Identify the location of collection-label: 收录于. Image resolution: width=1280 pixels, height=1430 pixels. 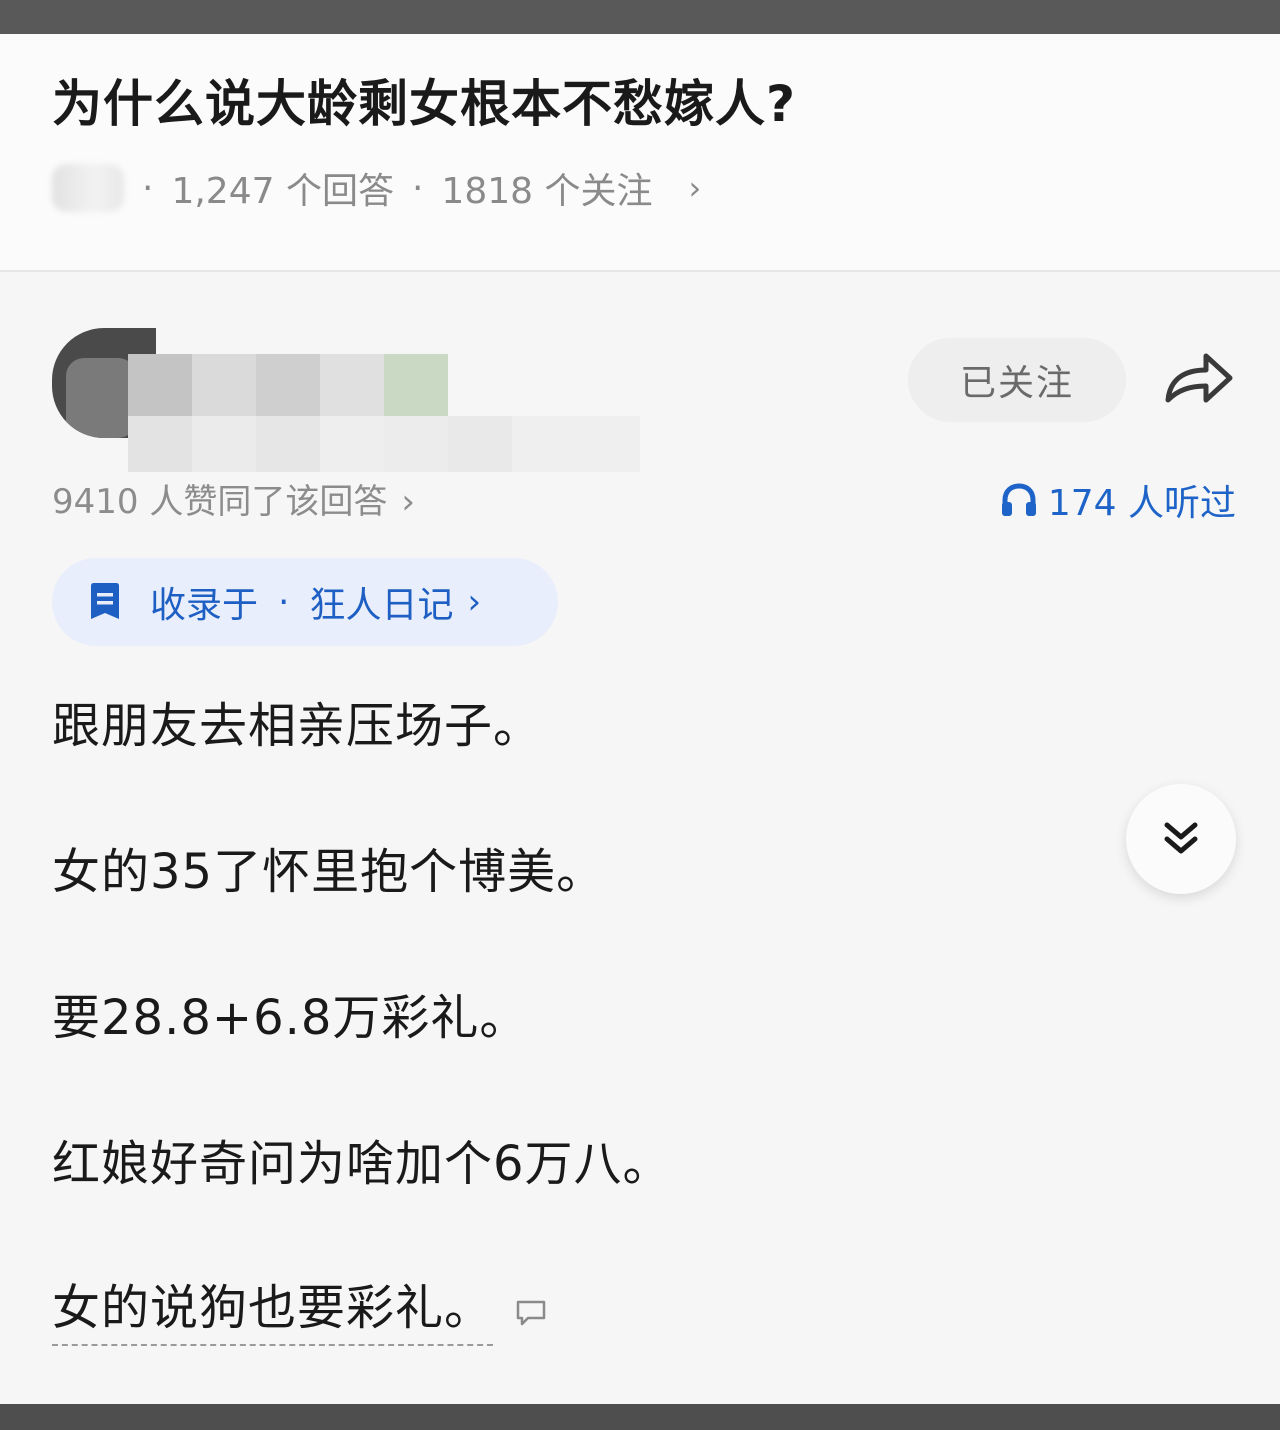
(204, 605).